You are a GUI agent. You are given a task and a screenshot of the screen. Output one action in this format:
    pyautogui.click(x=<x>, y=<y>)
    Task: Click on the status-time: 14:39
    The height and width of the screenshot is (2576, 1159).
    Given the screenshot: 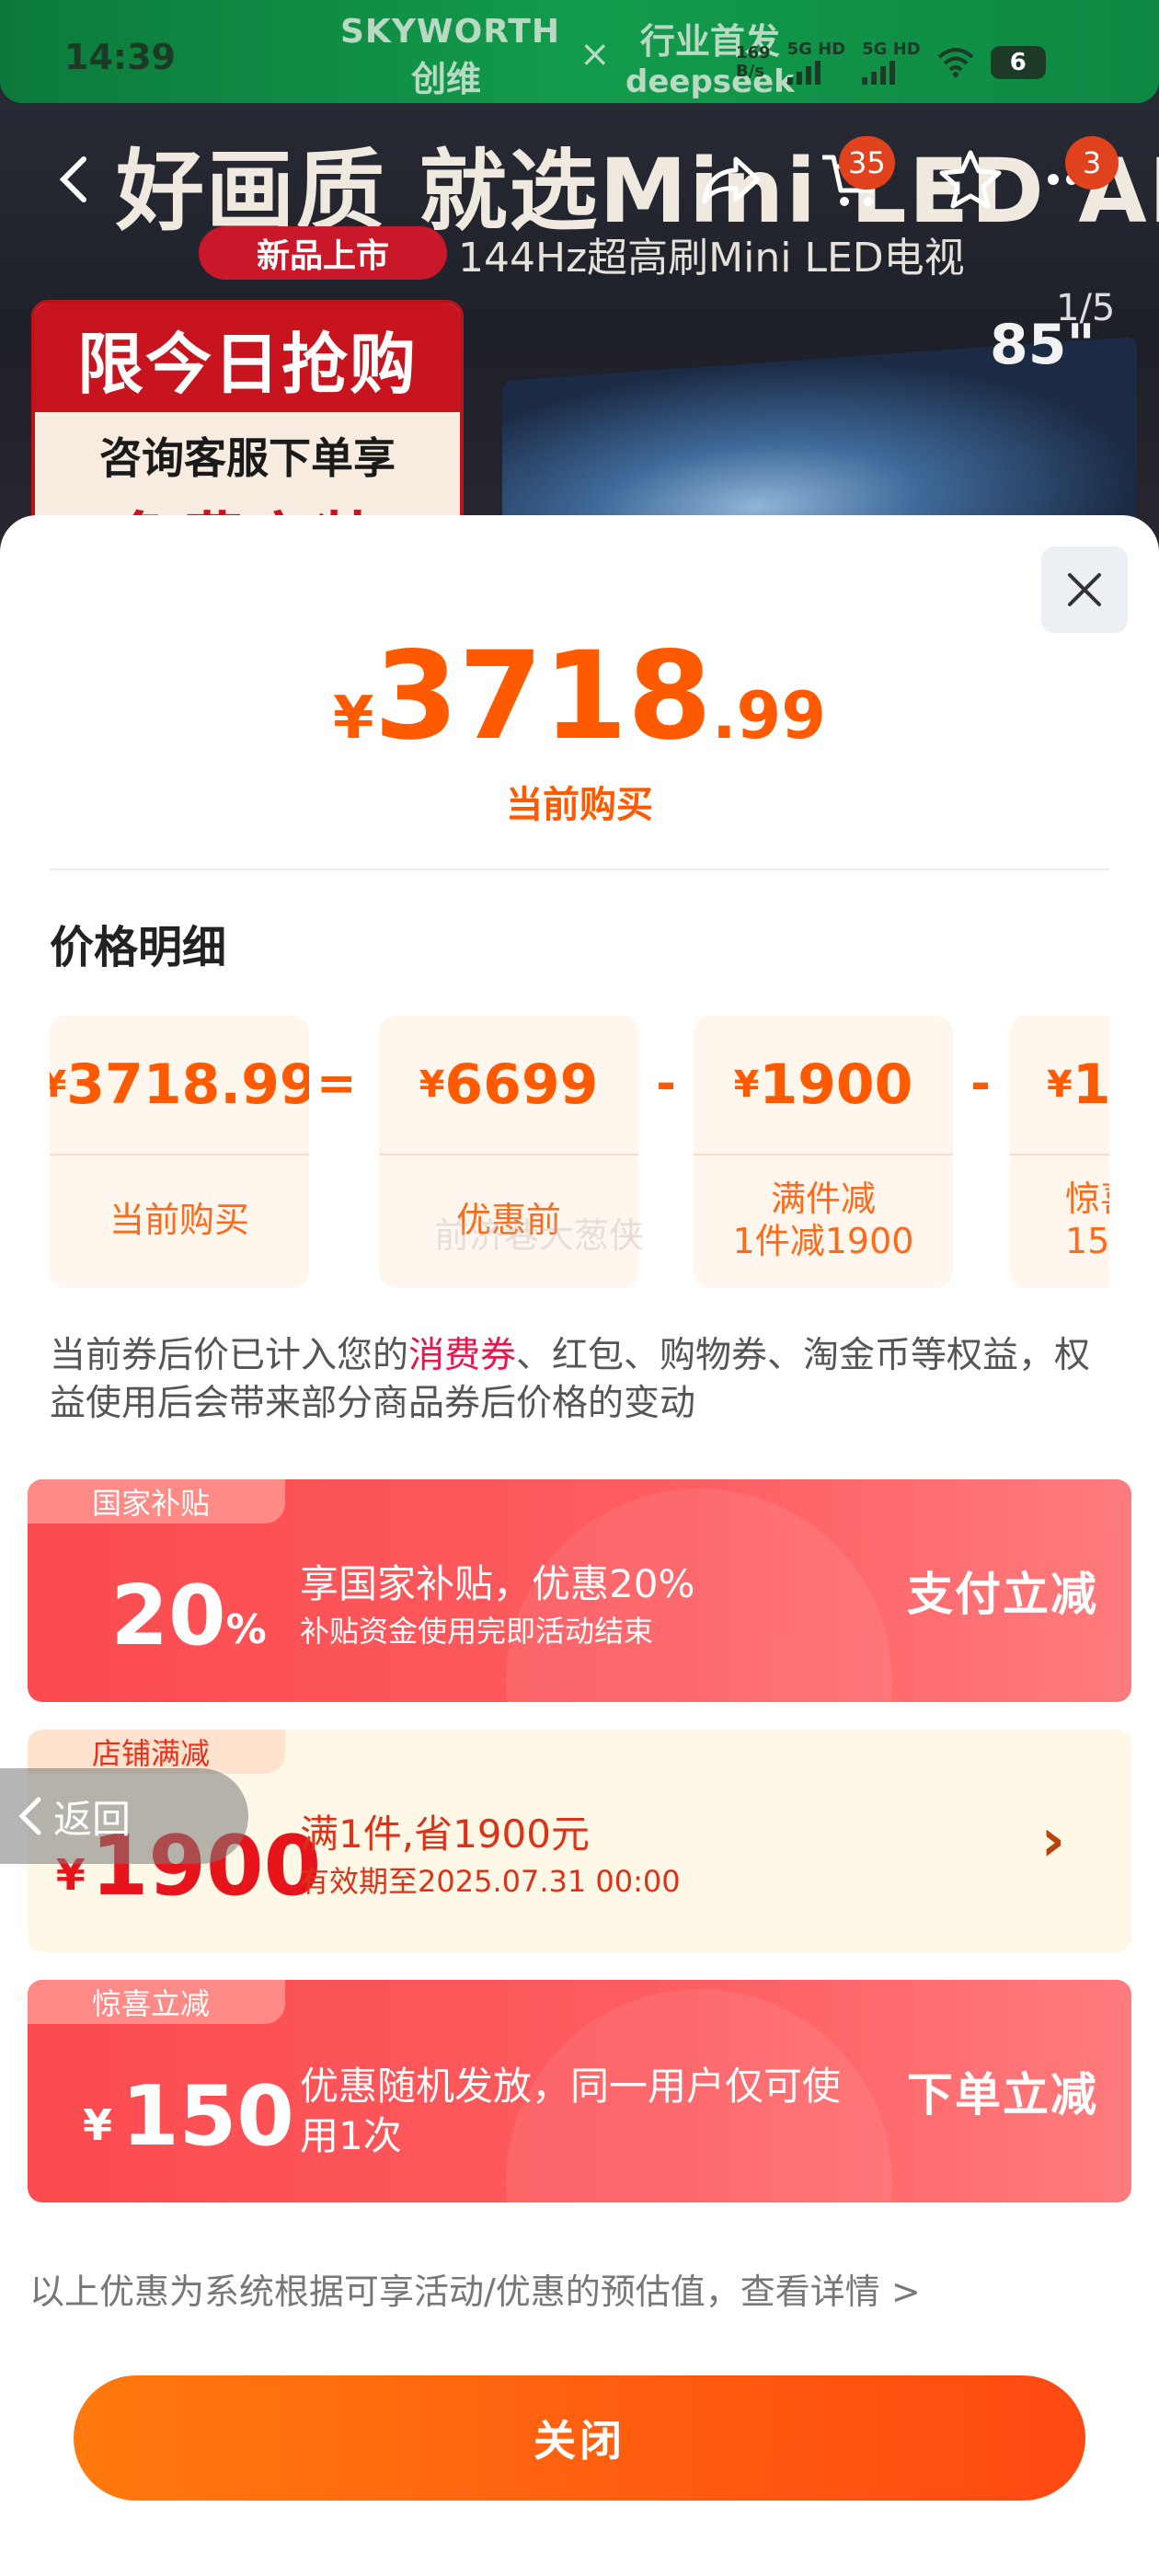 What is the action you would take?
    pyautogui.click(x=120, y=57)
    